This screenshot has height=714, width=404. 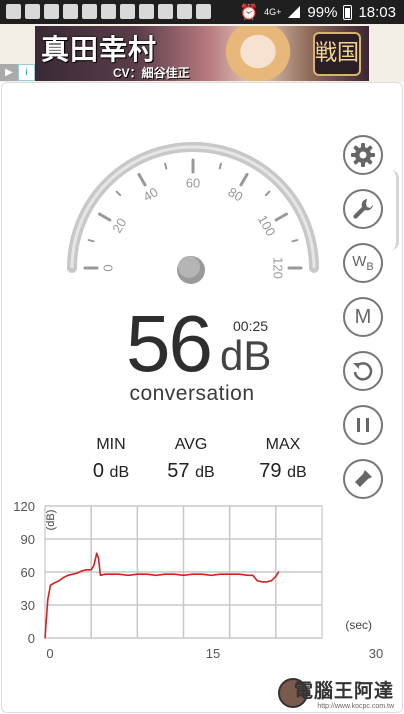 What do you see at coordinates (111, 459) in the screenshot?
I see `min-stat: MIN 0 dB` at bounding box center [111, 459].